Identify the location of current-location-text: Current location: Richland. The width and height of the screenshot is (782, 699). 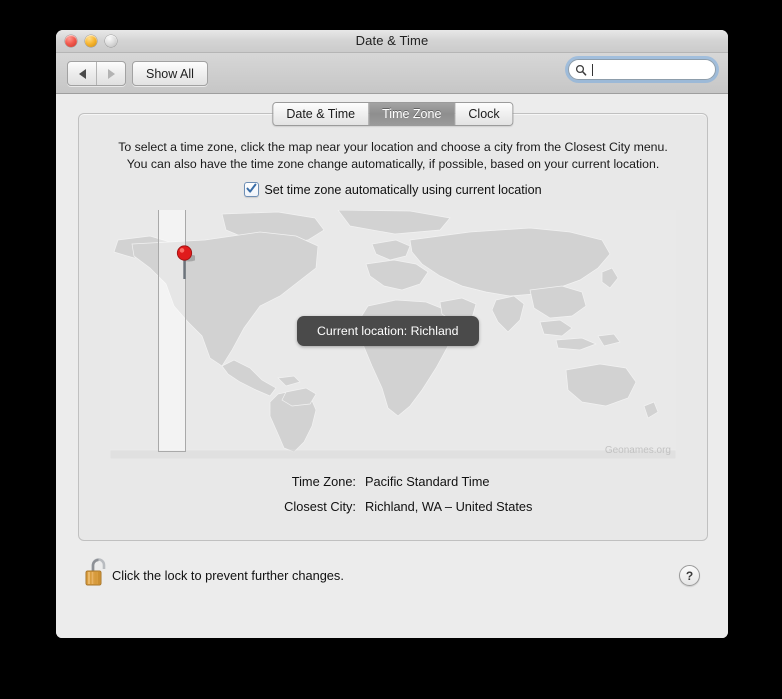
(388, 331).